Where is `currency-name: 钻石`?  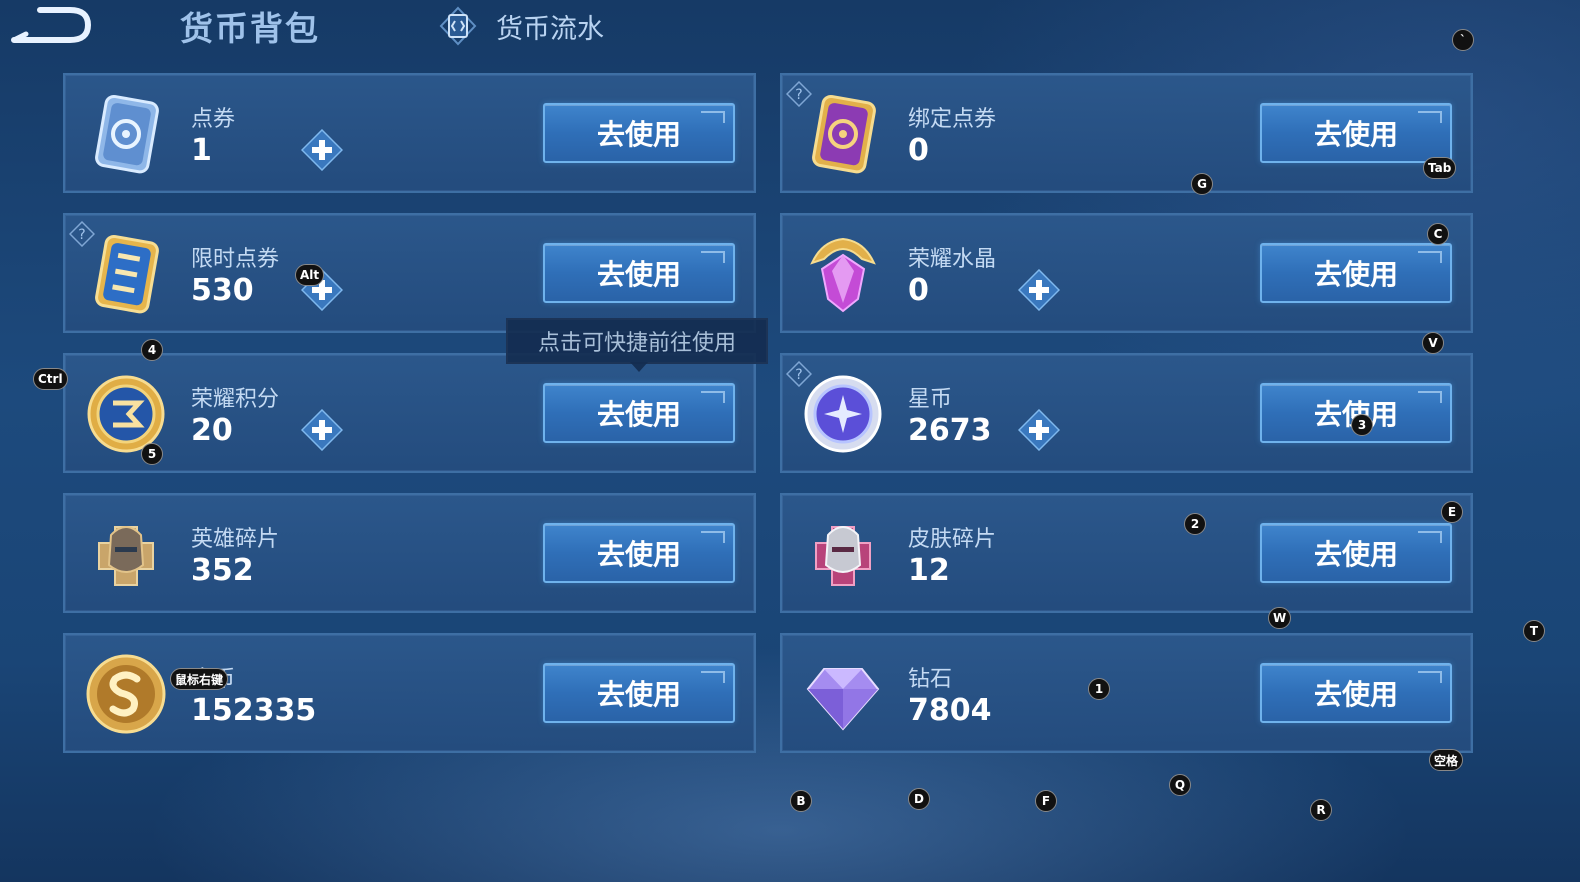
currency-name: 钻石 is located at coordinates (930, 679).